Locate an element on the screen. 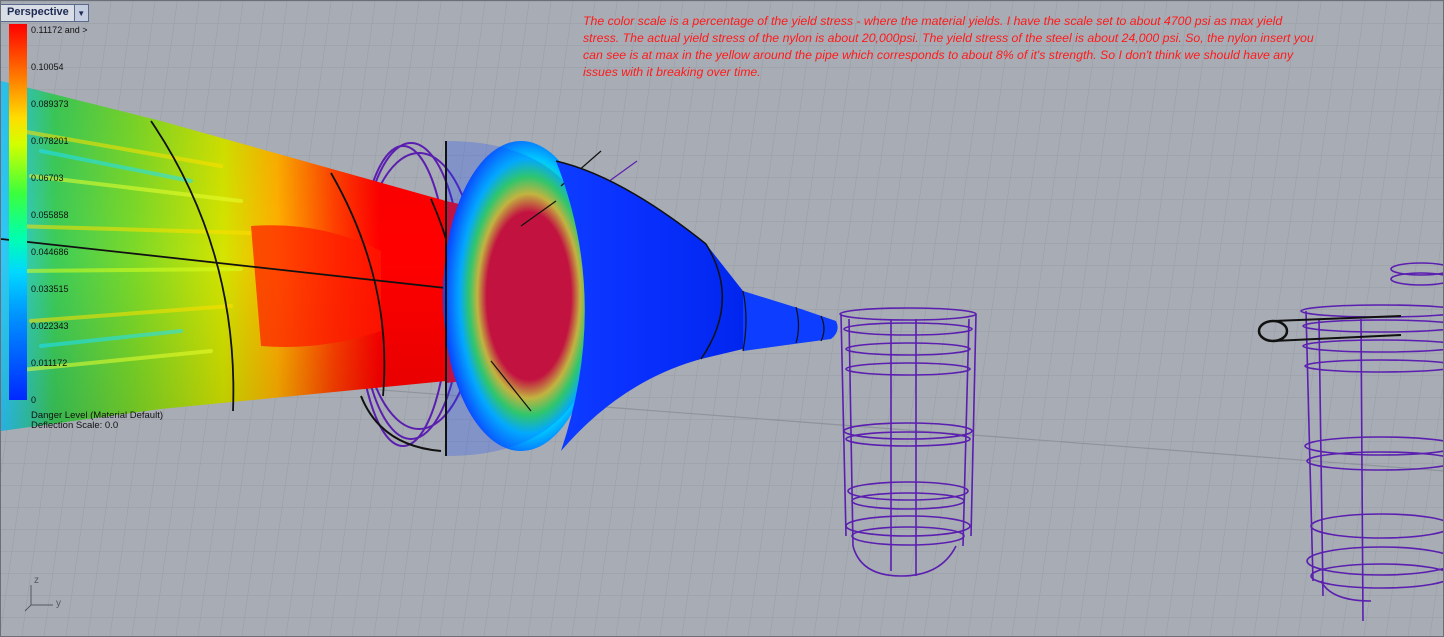 The height and width of the screenshot is (637, 1444). legend-tick: 0.11172 and > is located at coordinates (59, 30).